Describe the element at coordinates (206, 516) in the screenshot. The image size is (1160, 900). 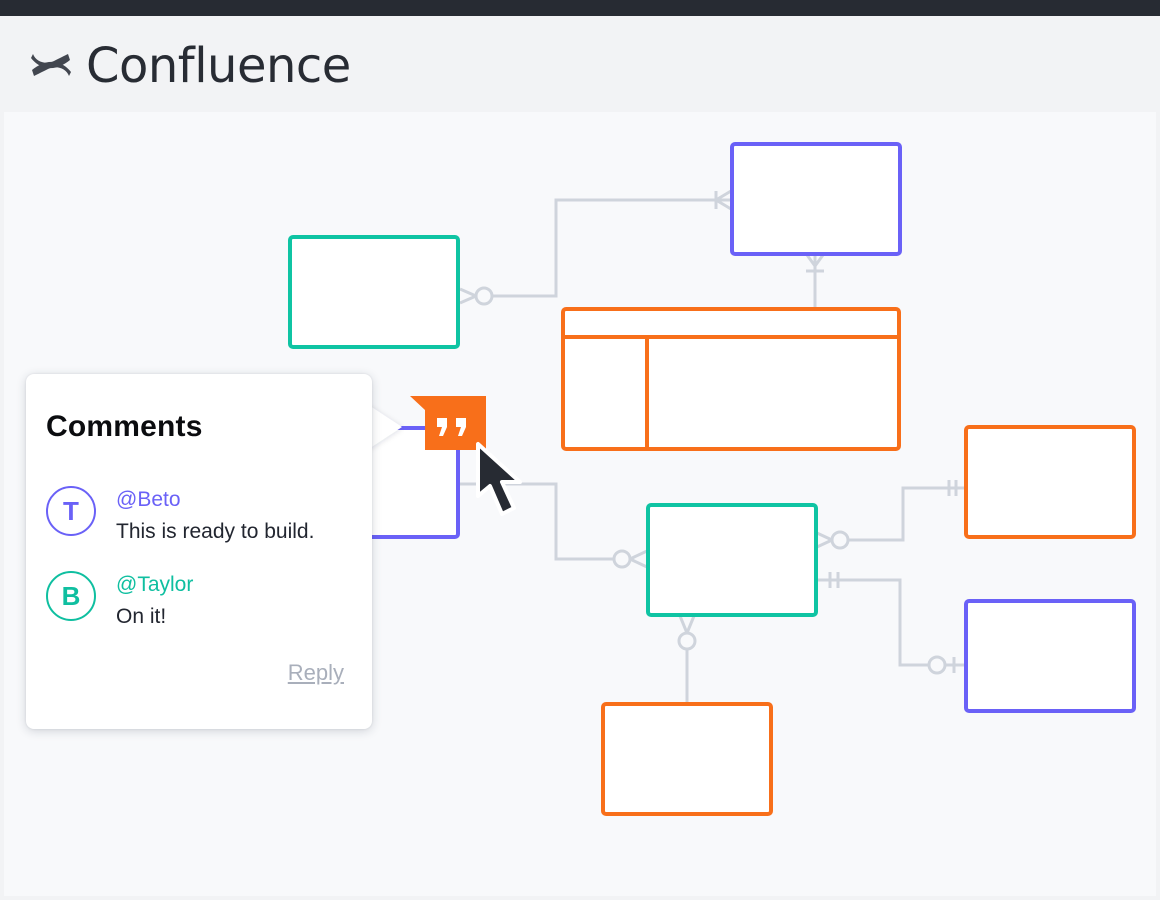
I see `comment-item: T @Beto This is ready to build.` at that location.